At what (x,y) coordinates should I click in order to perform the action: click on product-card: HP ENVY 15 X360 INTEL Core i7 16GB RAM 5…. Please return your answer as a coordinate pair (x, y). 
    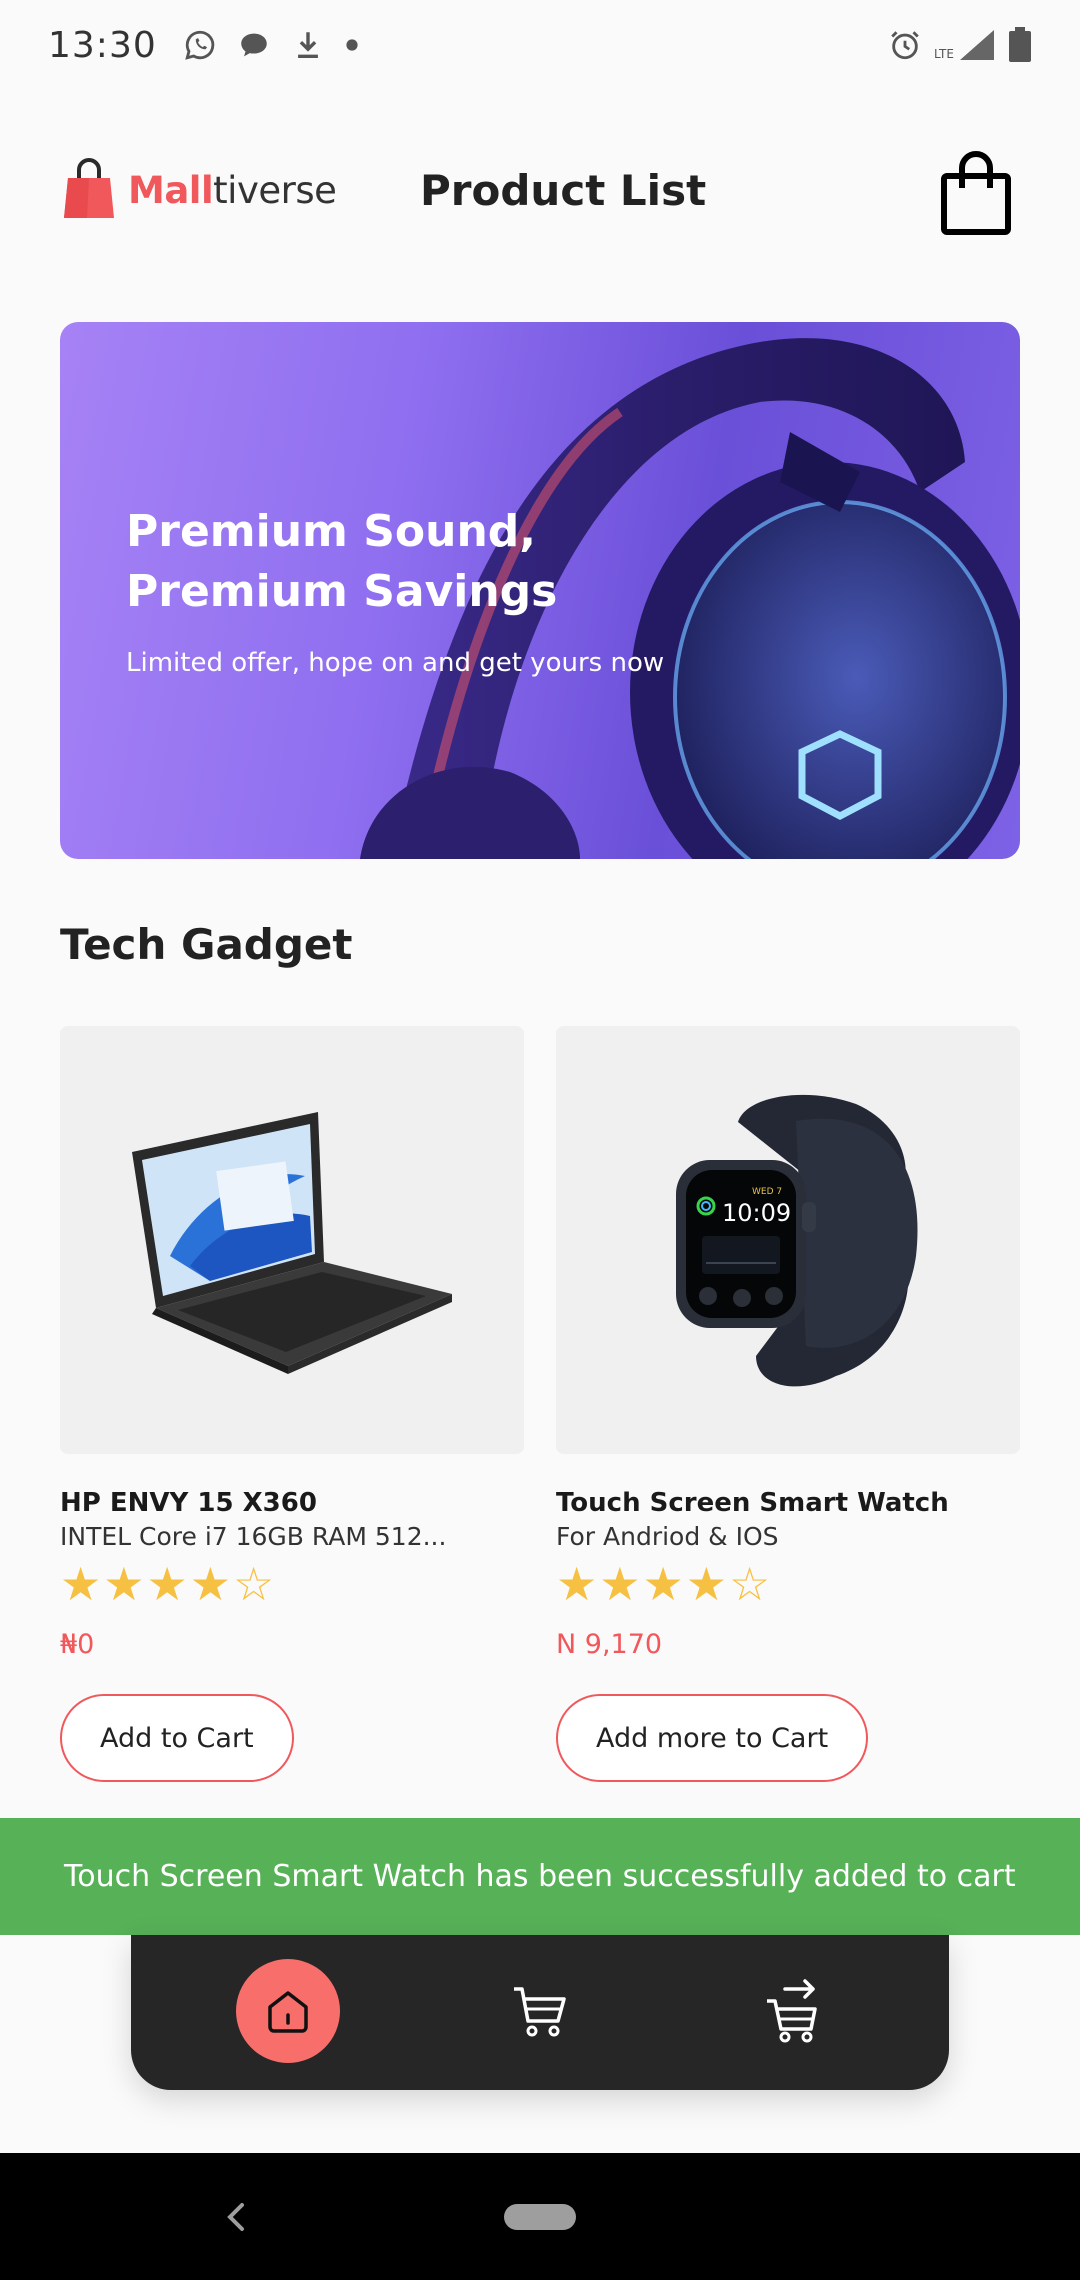
    Looking at the image, I should click on (292, 1404).